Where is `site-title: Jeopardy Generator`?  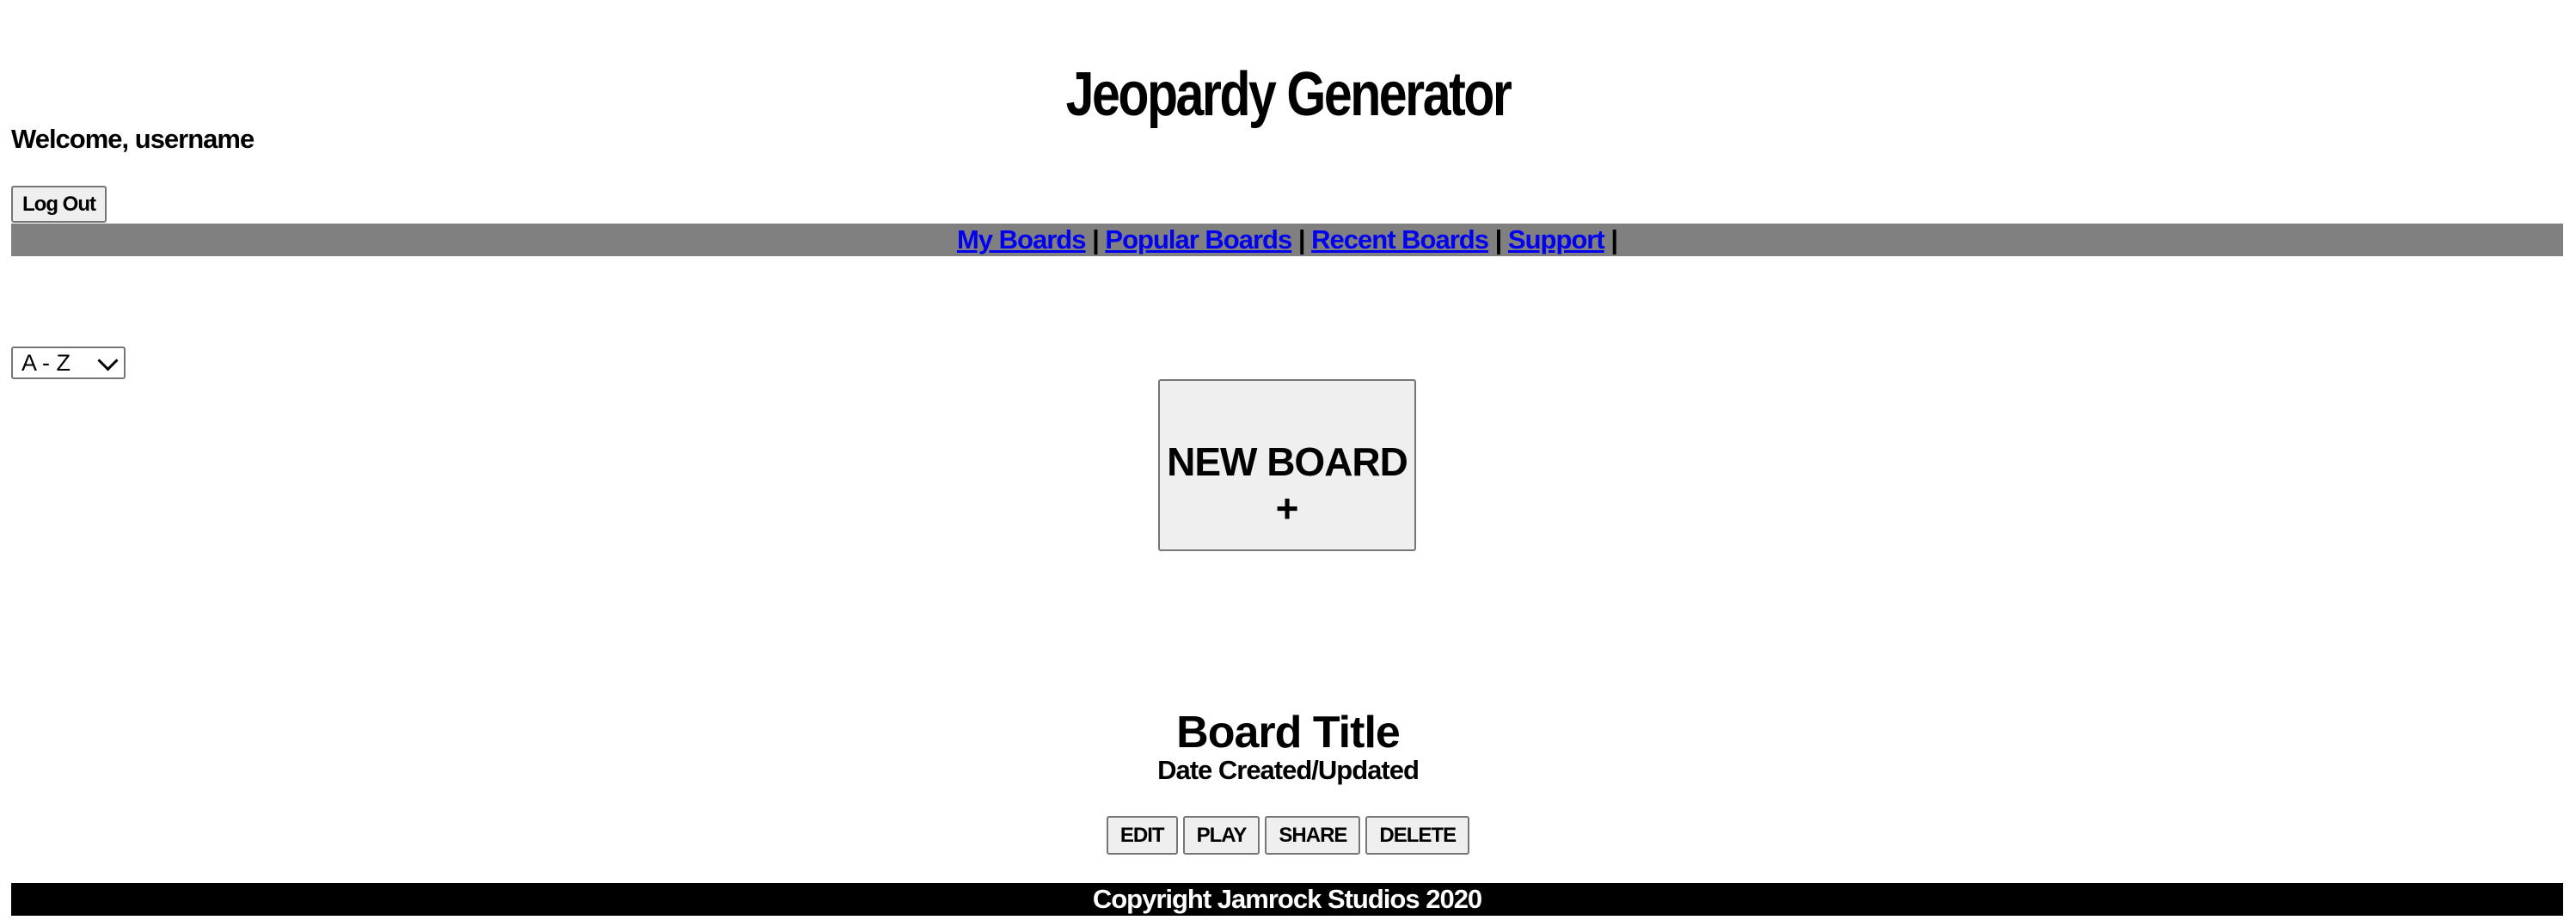
site-title: Jeopardy Generator is located at coordinates (1288, 95).